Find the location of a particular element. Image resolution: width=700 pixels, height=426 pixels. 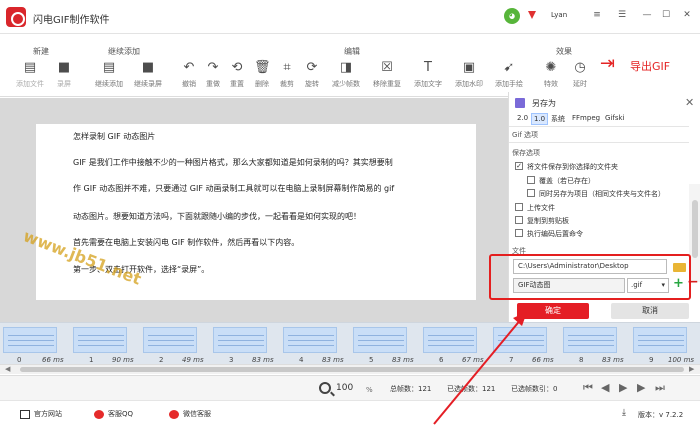

camera-icon: ■ is located at coordinates (148, 67).